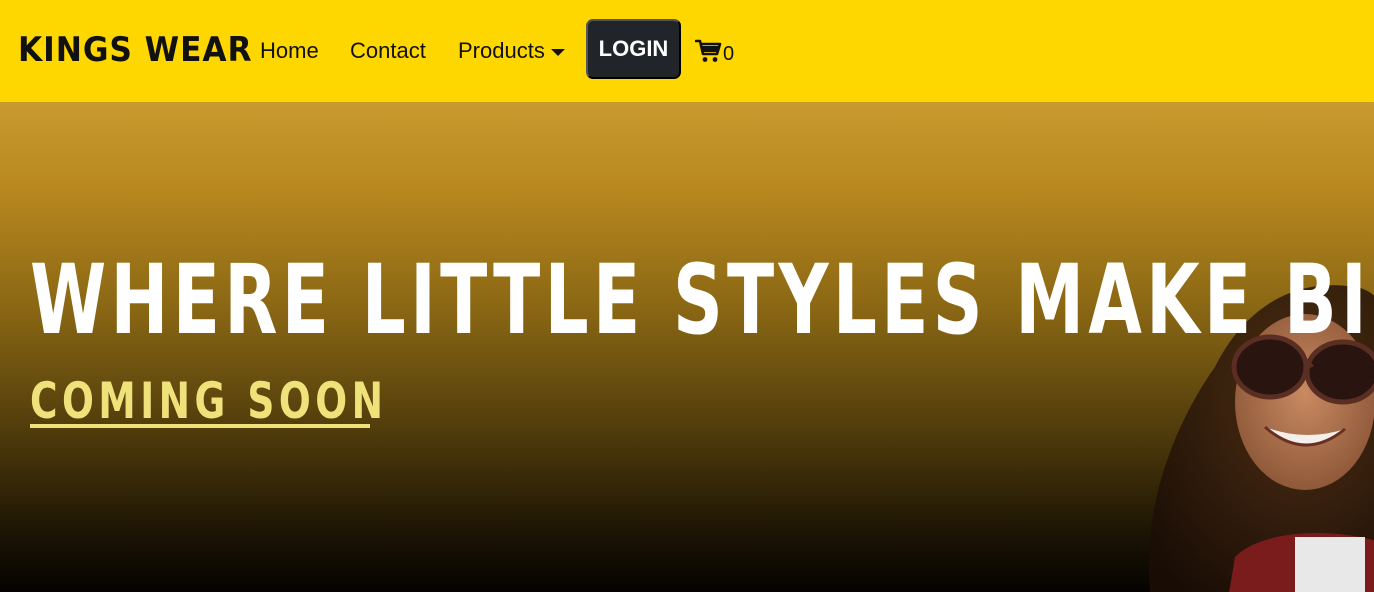 This screenshot has height=592, width=1374. I want to click on brand-logo: KINGS WEAR, so click(135, 50).